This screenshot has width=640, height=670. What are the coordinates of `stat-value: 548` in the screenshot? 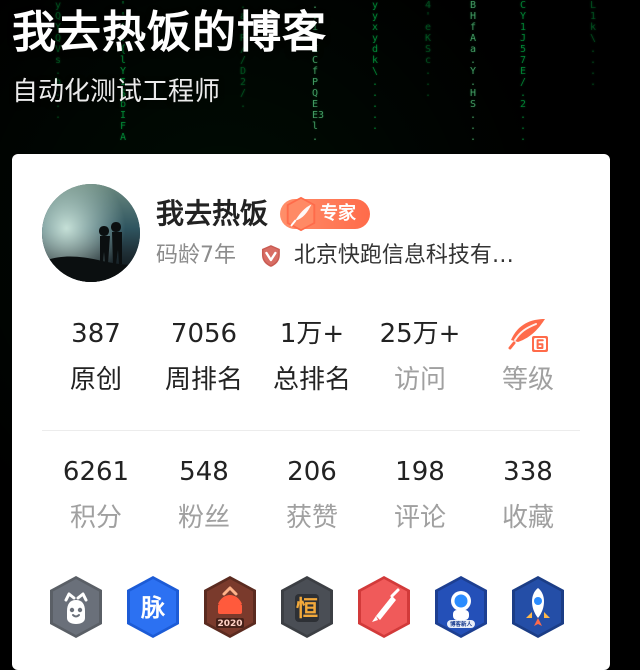 It's located at (204, 472).